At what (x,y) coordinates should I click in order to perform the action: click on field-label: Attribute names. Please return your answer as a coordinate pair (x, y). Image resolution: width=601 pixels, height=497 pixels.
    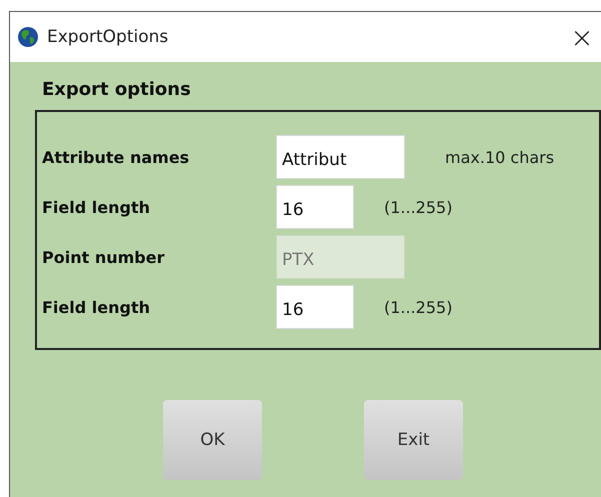
    Looking at the image, I should click on (116, 157).